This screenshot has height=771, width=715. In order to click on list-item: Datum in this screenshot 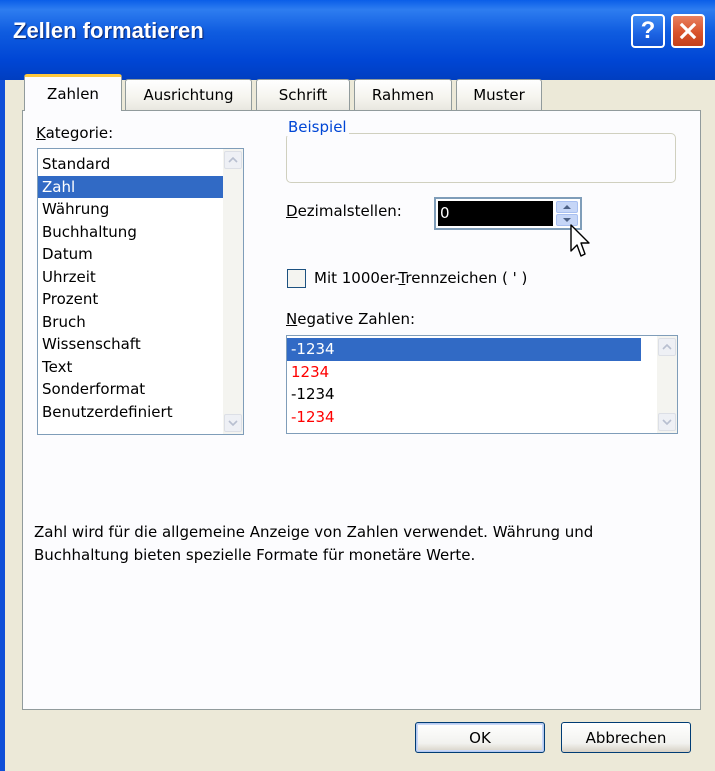, I will do `click(140, 254)`.